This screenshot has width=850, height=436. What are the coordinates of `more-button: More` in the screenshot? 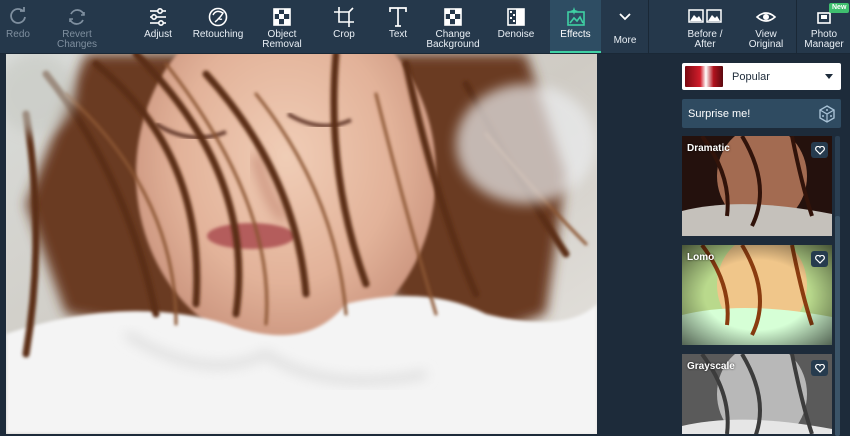 It's located at (625, 26).